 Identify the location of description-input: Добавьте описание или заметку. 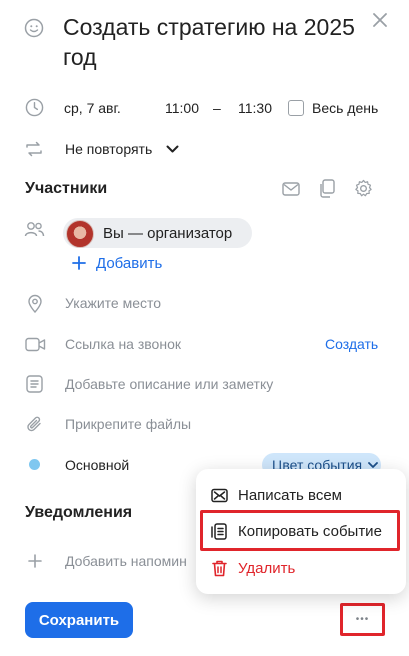
(169, 384).